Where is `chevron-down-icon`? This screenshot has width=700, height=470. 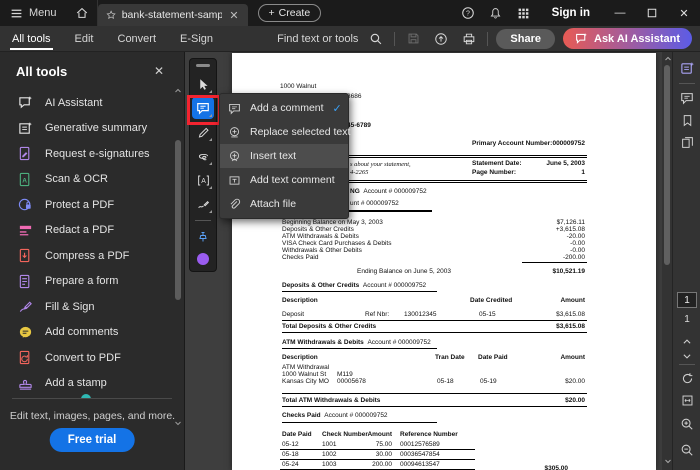 chevron-down-icon is located at coordinates (687, 356).